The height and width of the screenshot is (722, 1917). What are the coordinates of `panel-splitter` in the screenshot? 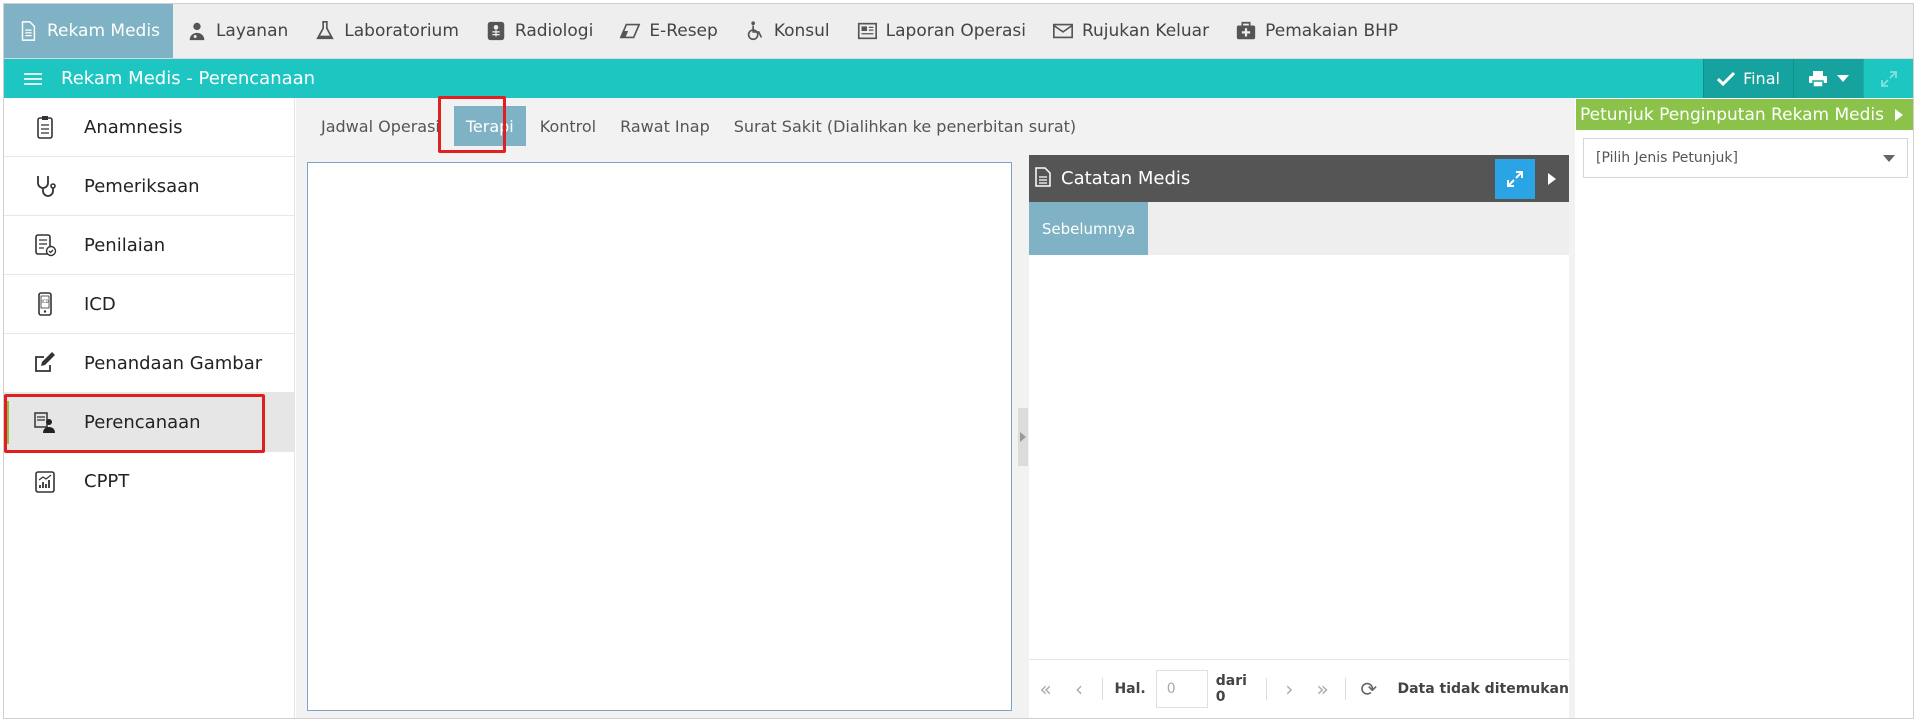 It's located at (1023, 437).